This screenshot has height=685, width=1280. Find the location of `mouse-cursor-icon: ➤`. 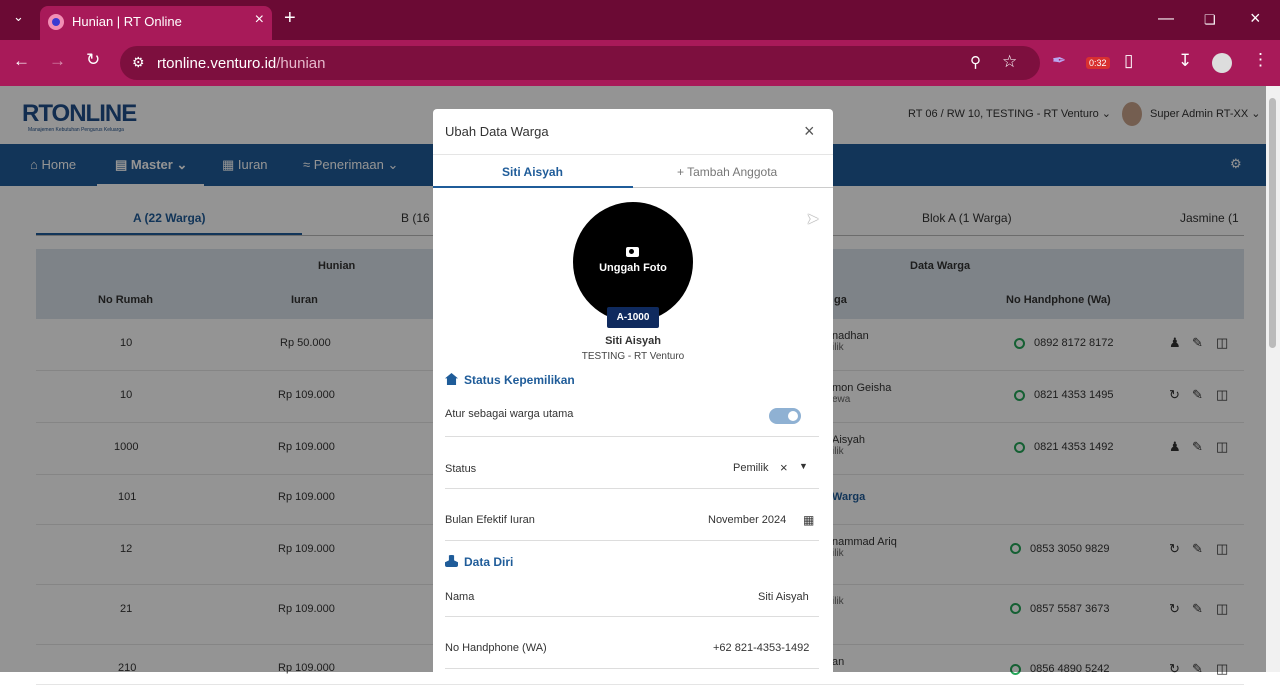

mouse-cursor-icon: ➤ is located at coordinates (813, 219).